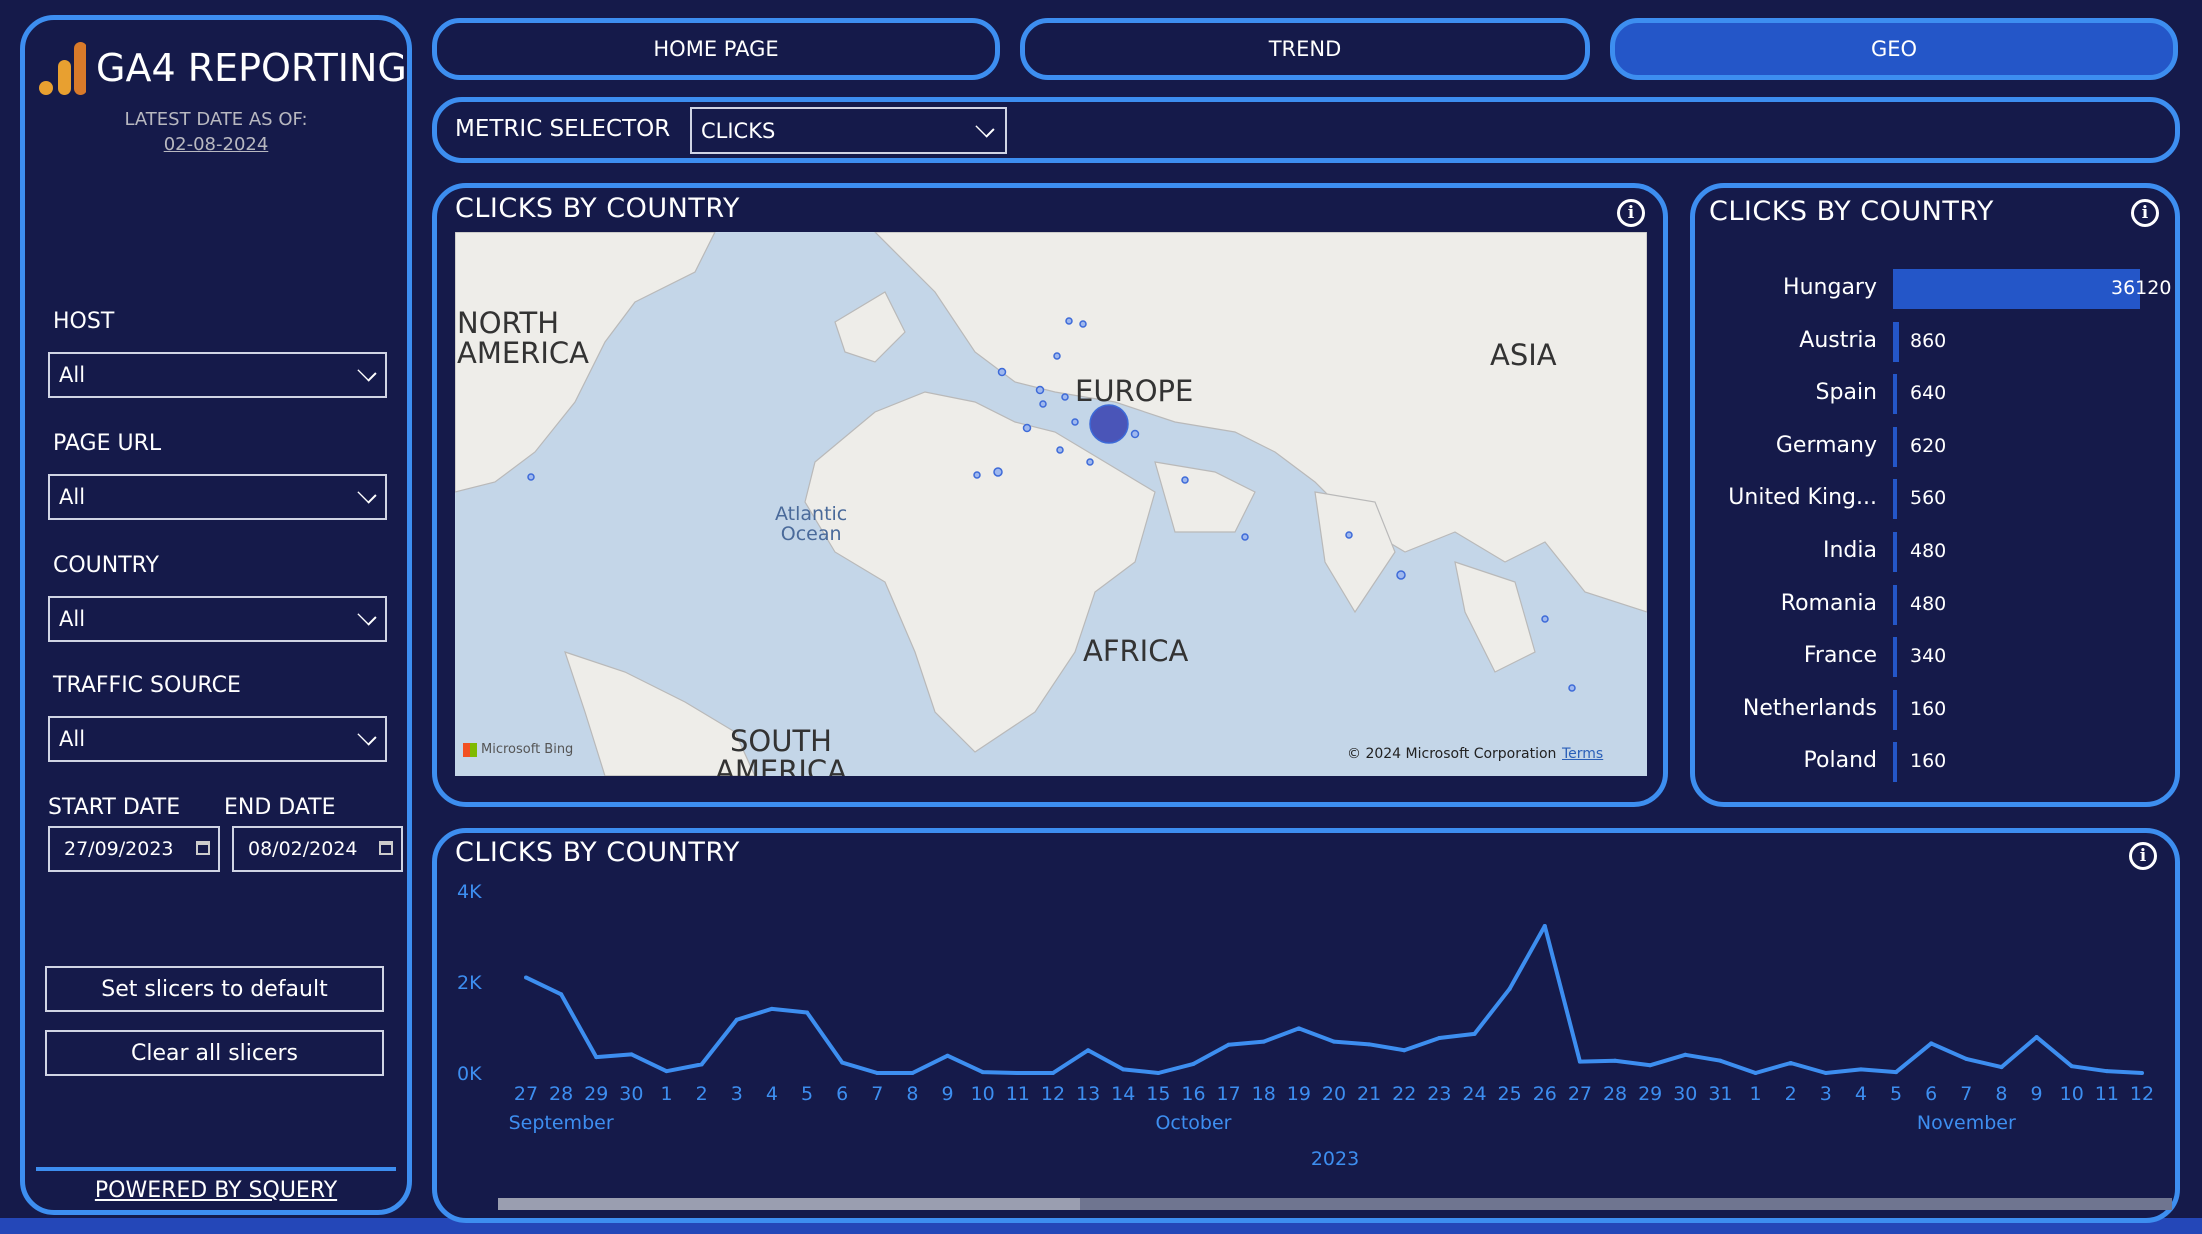 The width and height of the screenshot is (2202, 1234). Describe the element at coordinates (1334, 1094) in the screenshot. I see `x-tick-label: 20` at that location.